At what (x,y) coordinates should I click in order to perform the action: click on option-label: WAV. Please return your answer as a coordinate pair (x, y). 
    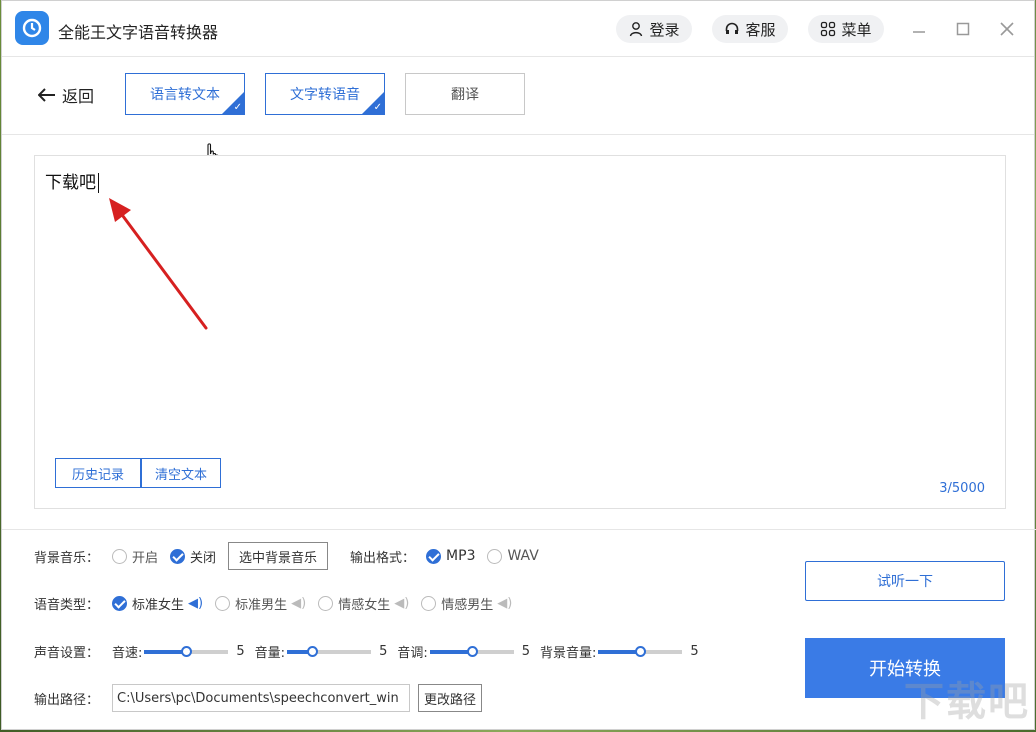
    Looking at the image, I should click on (523, 556).